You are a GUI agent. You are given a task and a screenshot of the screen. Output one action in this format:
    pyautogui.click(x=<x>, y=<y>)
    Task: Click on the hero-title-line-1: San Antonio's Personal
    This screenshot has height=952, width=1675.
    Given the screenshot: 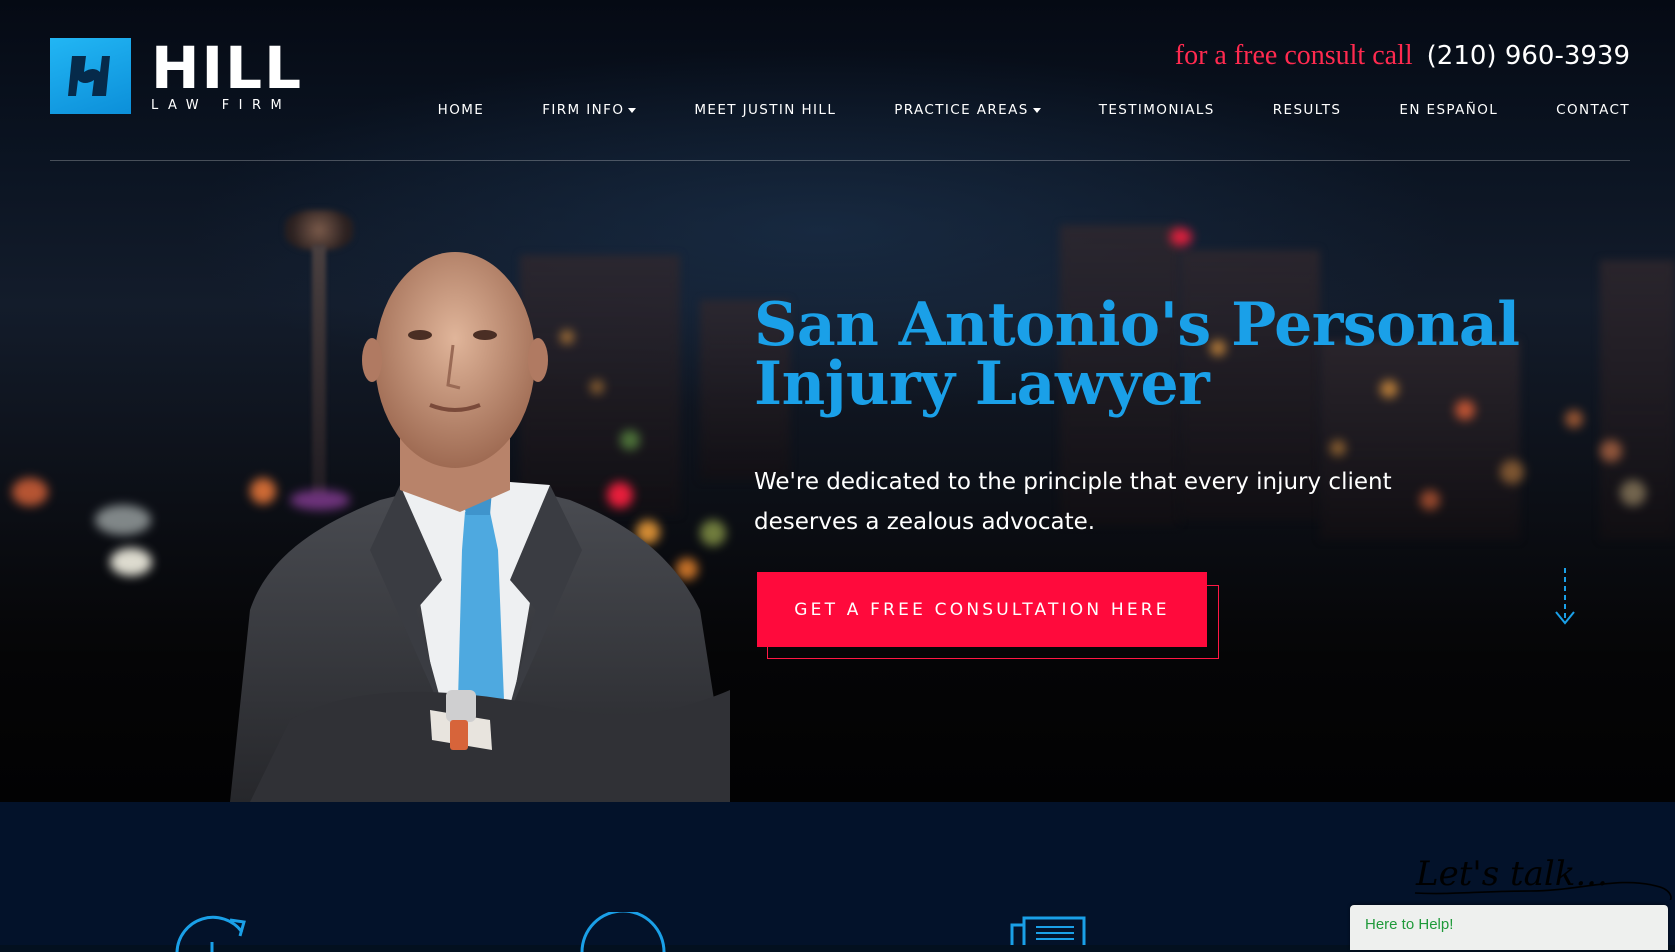 What is the action you would take?
    pyautogui.click(x=1137, y=325)
    